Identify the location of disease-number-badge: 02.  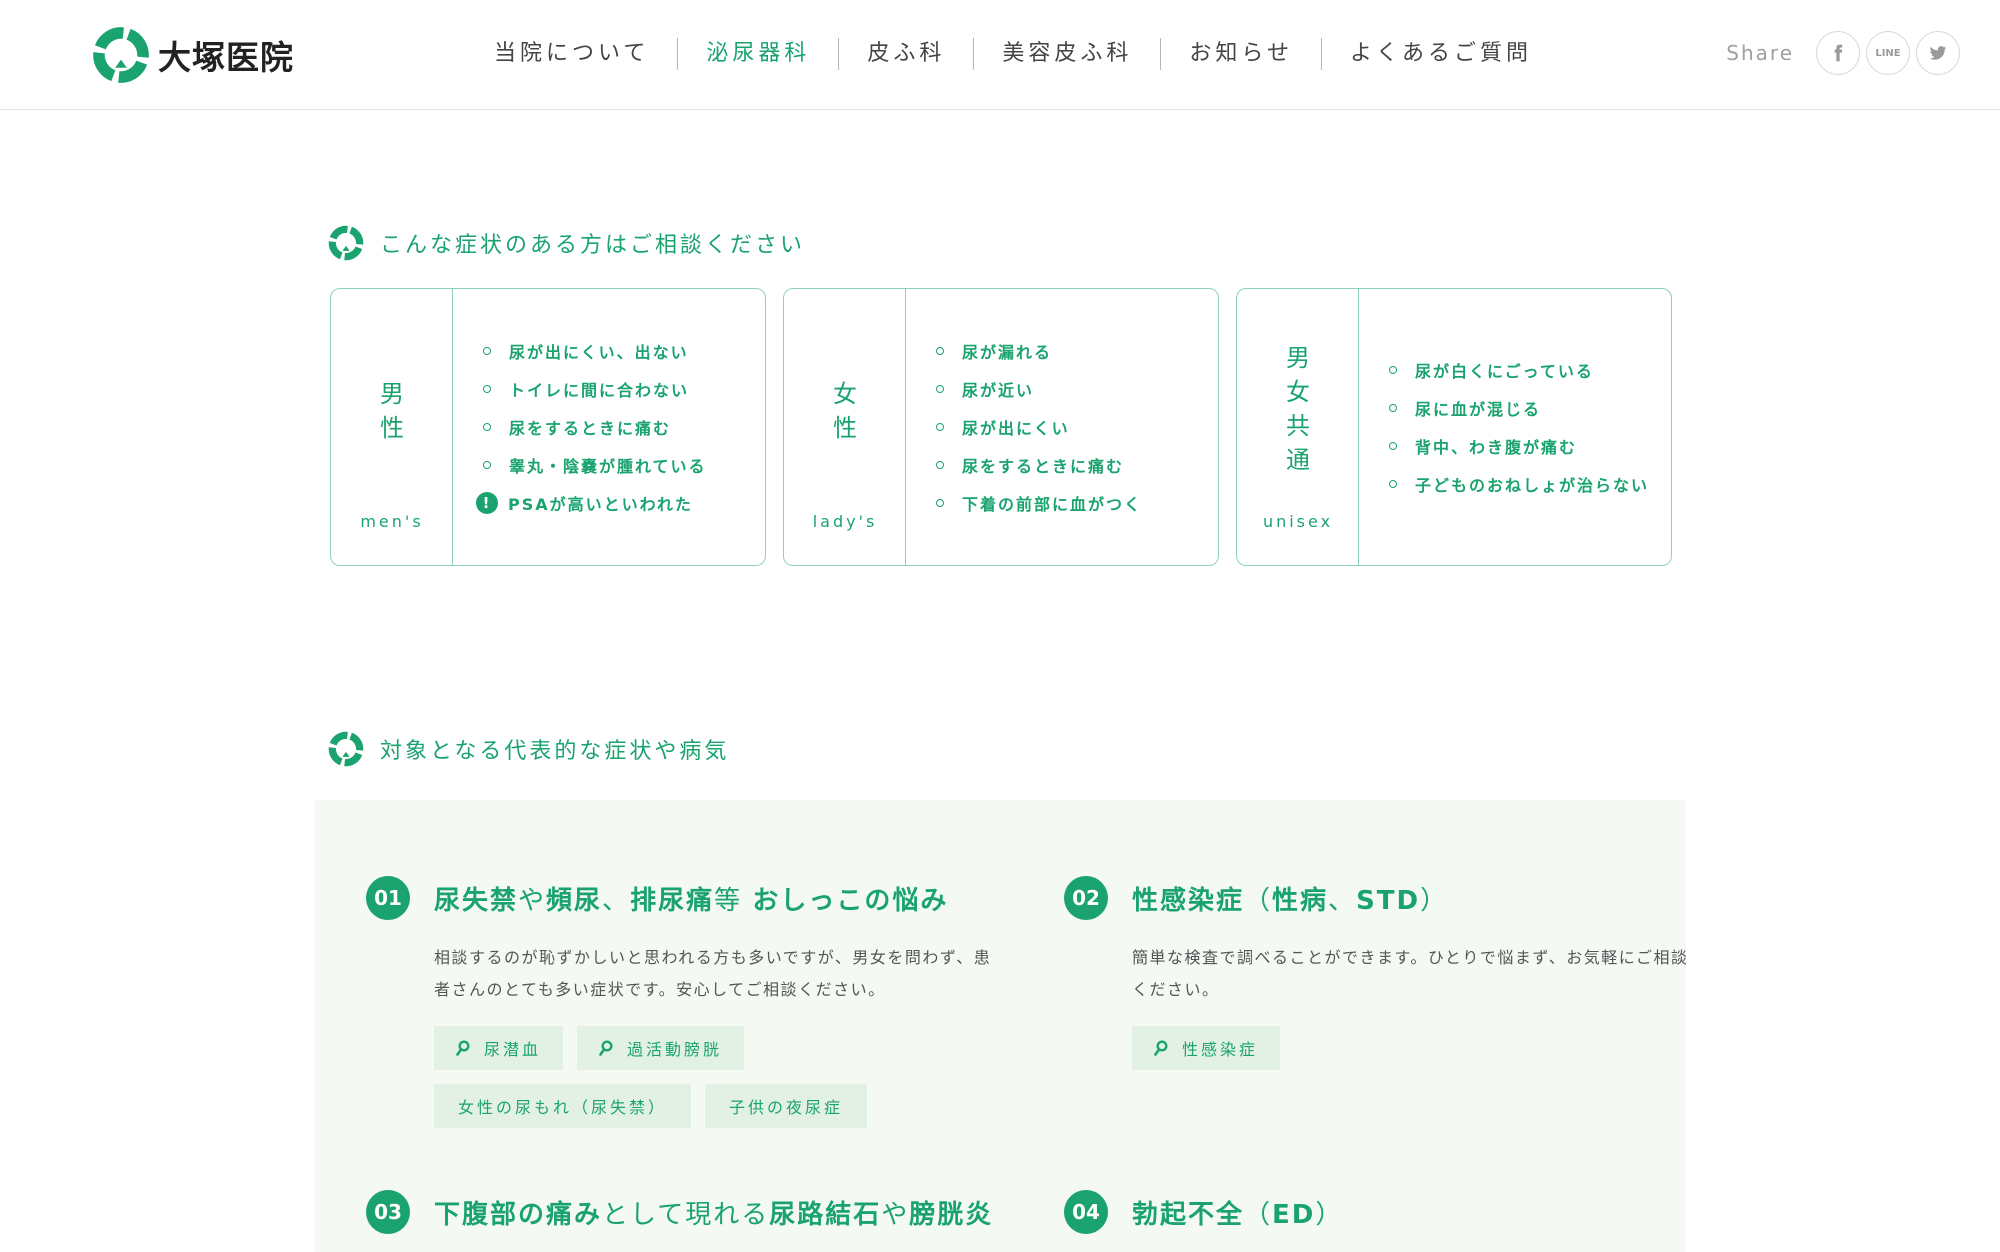
(1086, 898).